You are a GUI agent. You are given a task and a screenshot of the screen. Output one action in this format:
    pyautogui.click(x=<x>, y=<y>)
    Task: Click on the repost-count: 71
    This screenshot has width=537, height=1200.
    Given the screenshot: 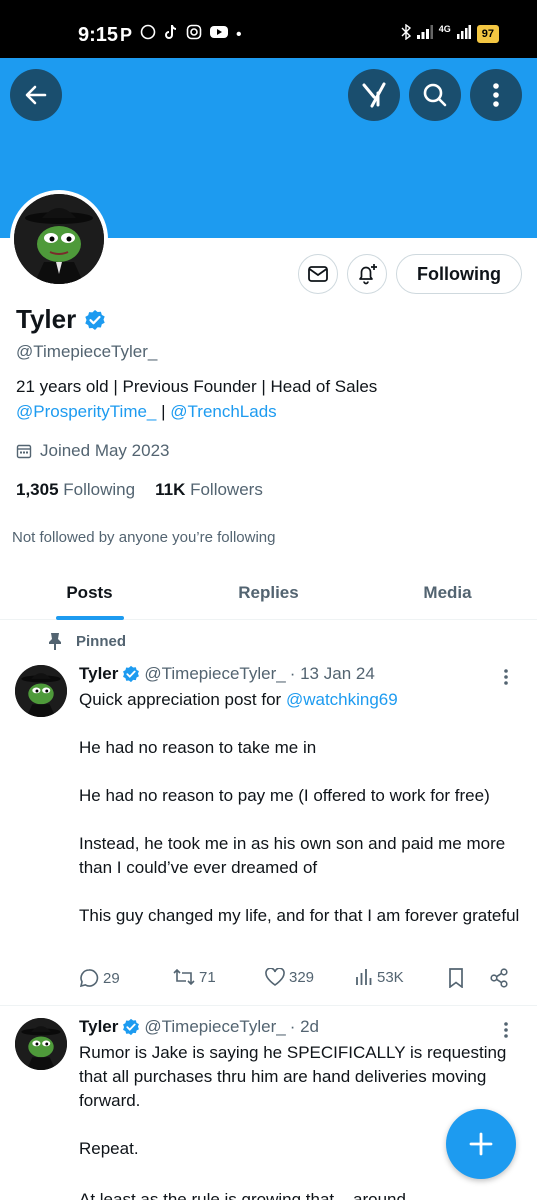 What is the action you would take?
    pyautogui.click(x=207, y=977)
    